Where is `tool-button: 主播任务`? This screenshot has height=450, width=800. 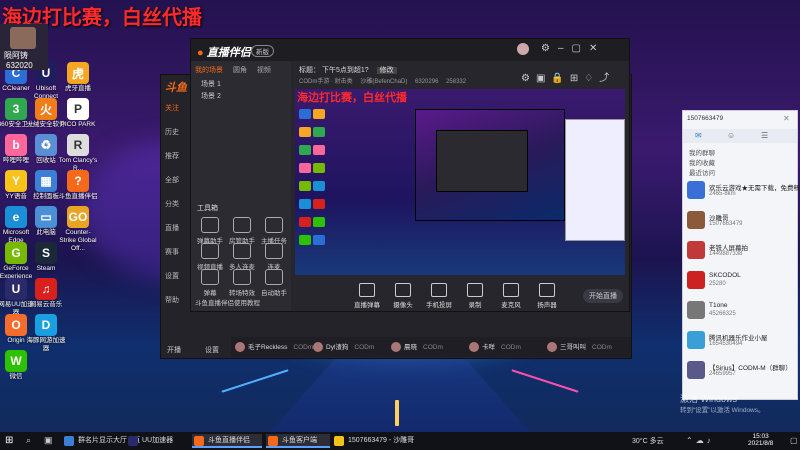
tool-button: 主播任务 is located at coordinates (274, 231).